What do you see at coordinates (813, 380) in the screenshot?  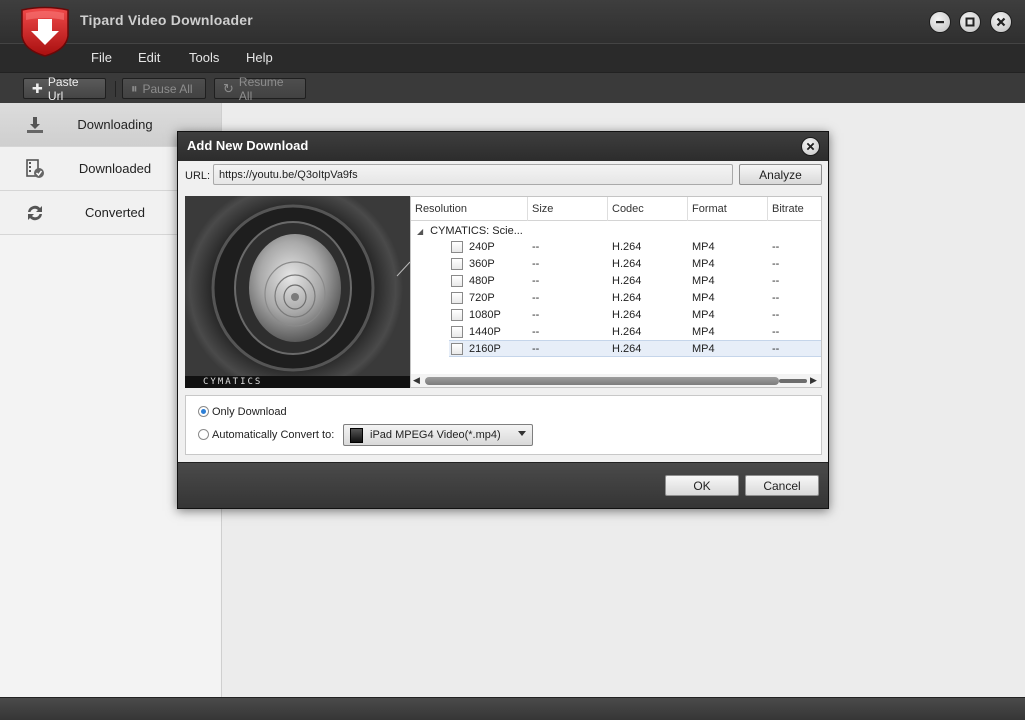 I see `scroll-right-arrow-icon: ▶` at bounding box center [813, 380].